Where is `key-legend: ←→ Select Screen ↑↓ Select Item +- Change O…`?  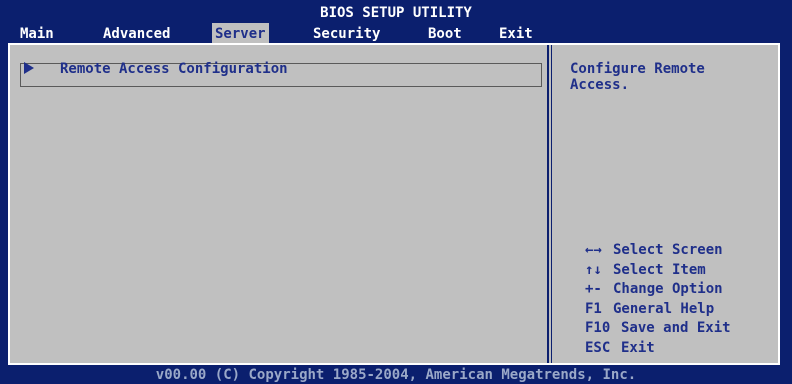
key-legend: ←→ Select Screen ↑↓ Select Item +- Change O… is located at coordinates (658, 299).